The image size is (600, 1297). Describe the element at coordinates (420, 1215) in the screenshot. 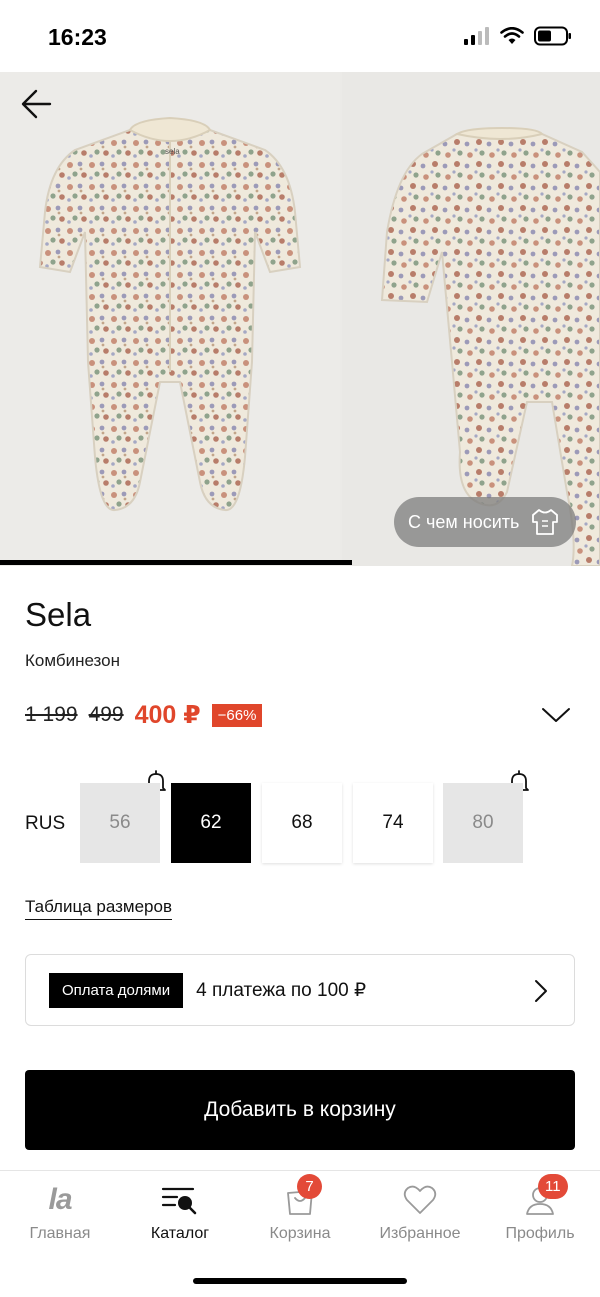

I see `tab-favorites: Избранное` at that location.